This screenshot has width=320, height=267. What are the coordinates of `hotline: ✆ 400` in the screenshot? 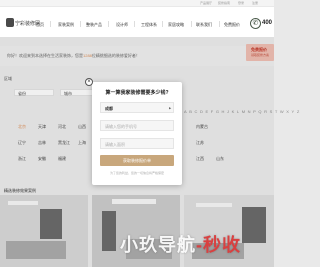 It's located at (262, 24).